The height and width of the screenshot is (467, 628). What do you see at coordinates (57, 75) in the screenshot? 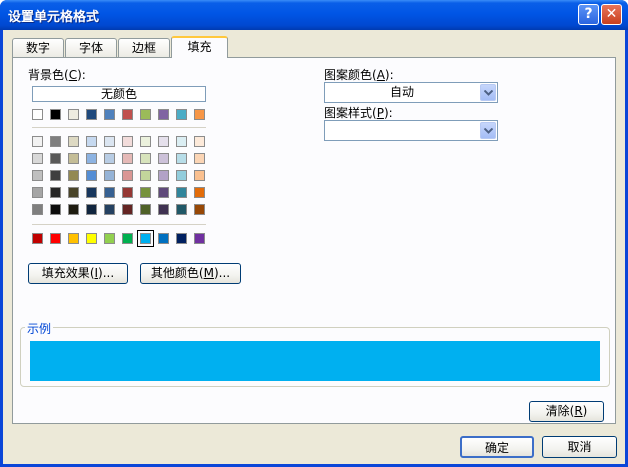
I see `background-color-label: 背景色(C):` at bounding box center [57, 75].